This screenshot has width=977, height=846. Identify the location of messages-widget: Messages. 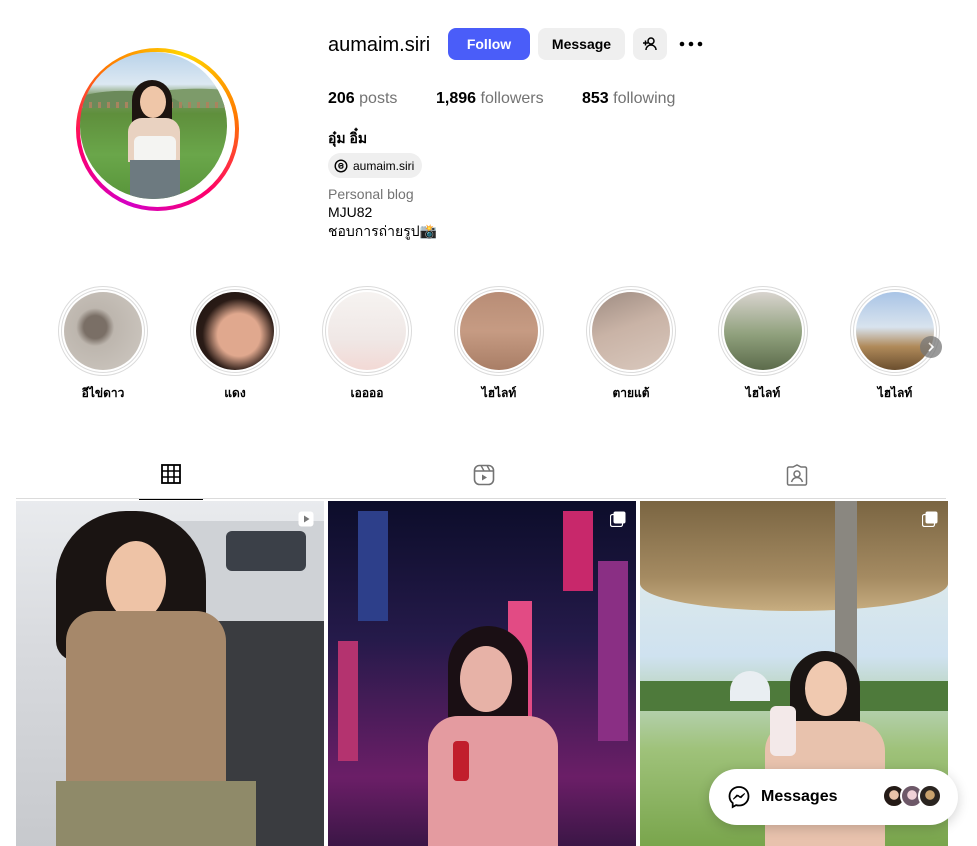
(833, 797).